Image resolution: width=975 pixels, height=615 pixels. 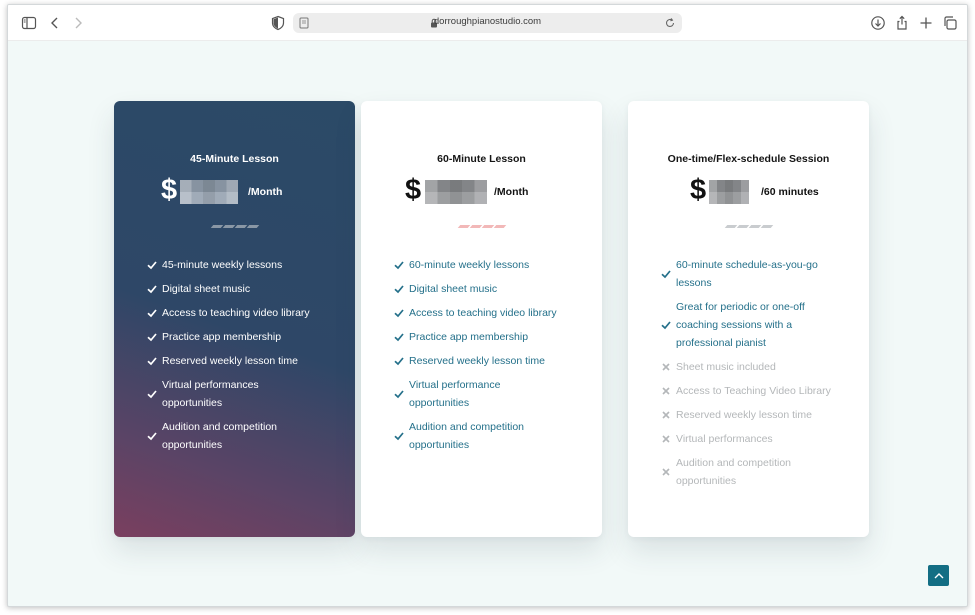 I want to click on feature-item: 60-minute weekly lessons, so click(x=488, y=265).